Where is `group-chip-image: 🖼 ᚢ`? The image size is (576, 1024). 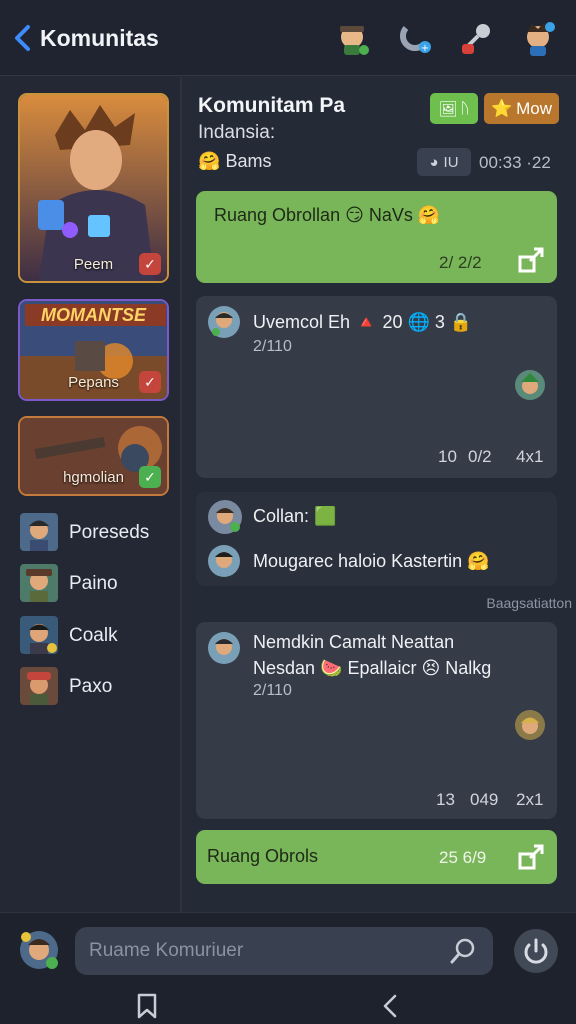
group-chip-image: 🖼 ᚢ is located at coordinates (454, 108).